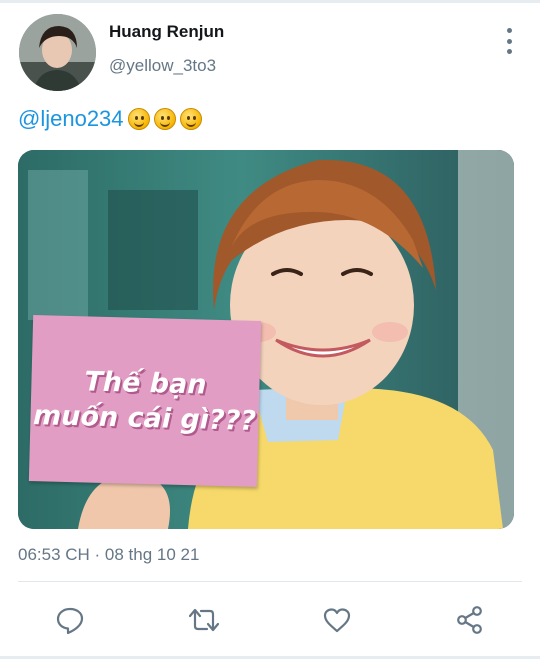 The image size is (540, 659). I want to click on pink-sign: Thế bạn muốn cái gì???, so click(145, 401).